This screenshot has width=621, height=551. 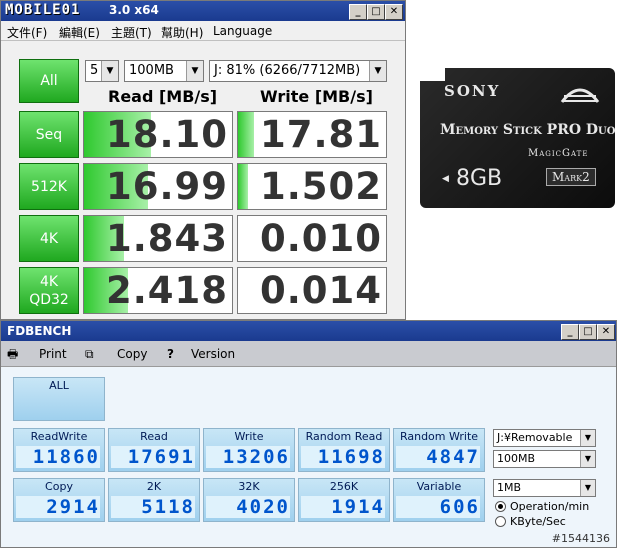 I want to click on fdbench-title-bar: FDBENCH _ □ ✕, so click(x=308, y=331).